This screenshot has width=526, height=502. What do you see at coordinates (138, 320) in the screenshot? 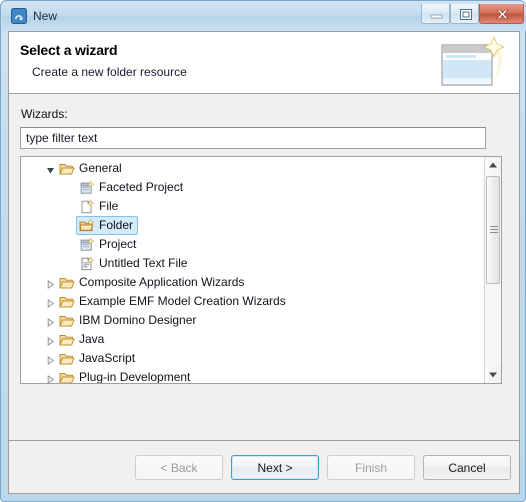
I see `tree-item-label: IBM Domino Designer` at bounding box center [138, 320].